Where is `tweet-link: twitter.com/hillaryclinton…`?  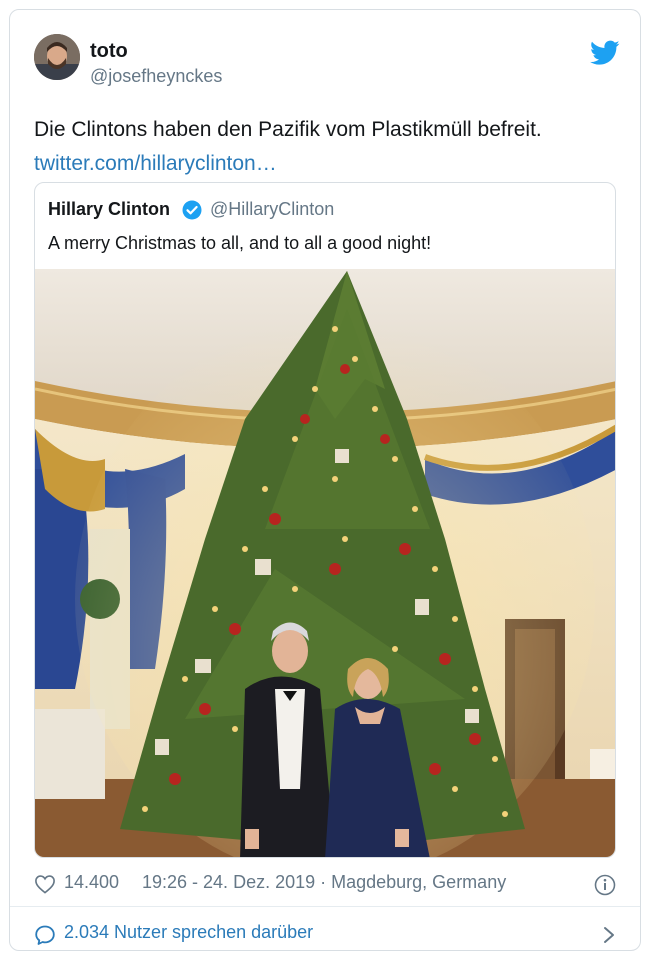 tweet-link: twitter.com/hillaryclinton… is located at coordinates (155, 164).